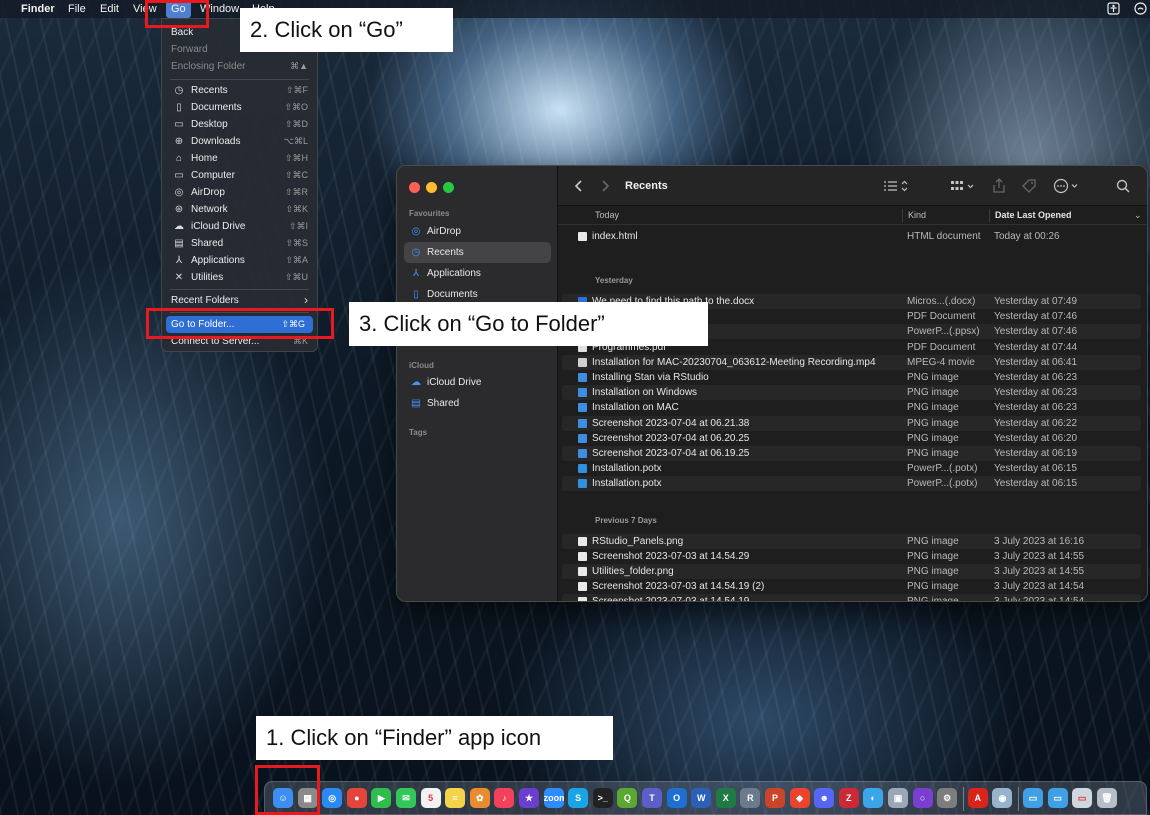 This screenshot has height=815, width=1150. Describe the element at coordinates (848, 798) in the screenshot. I see `zotero-icon: Z` at that location.